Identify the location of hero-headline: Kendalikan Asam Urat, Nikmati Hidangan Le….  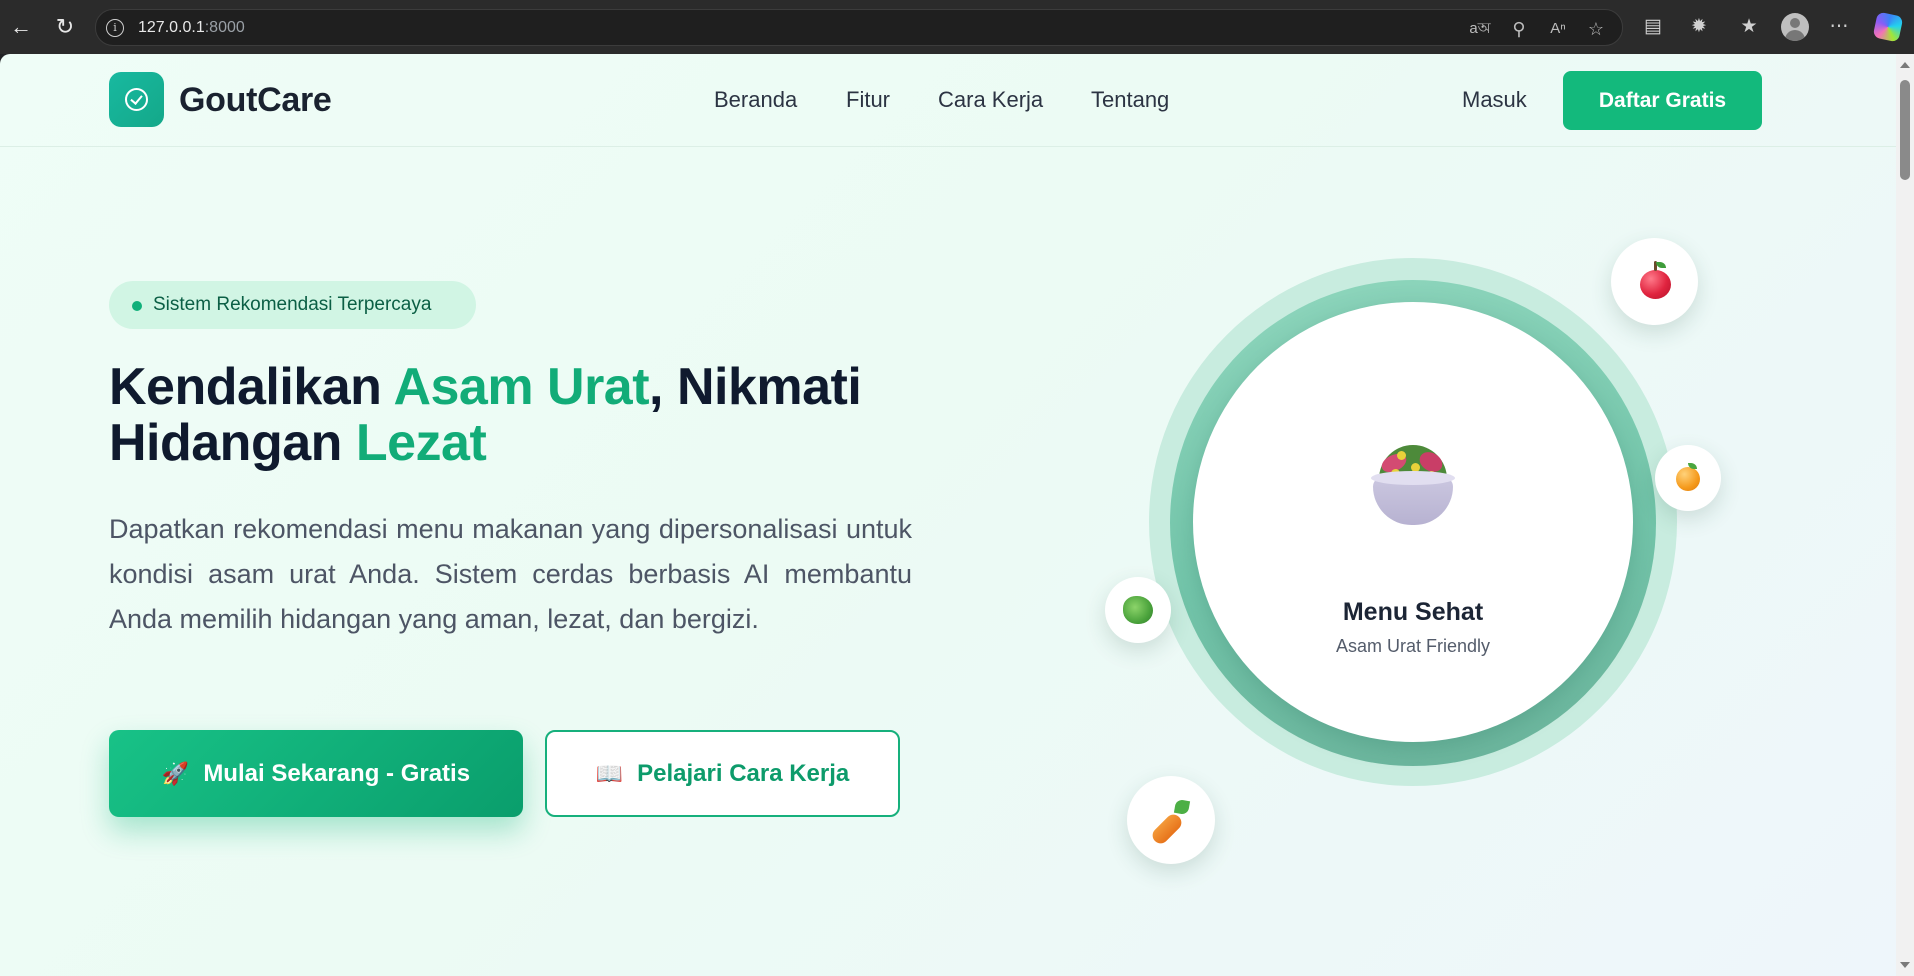
(549, 415).